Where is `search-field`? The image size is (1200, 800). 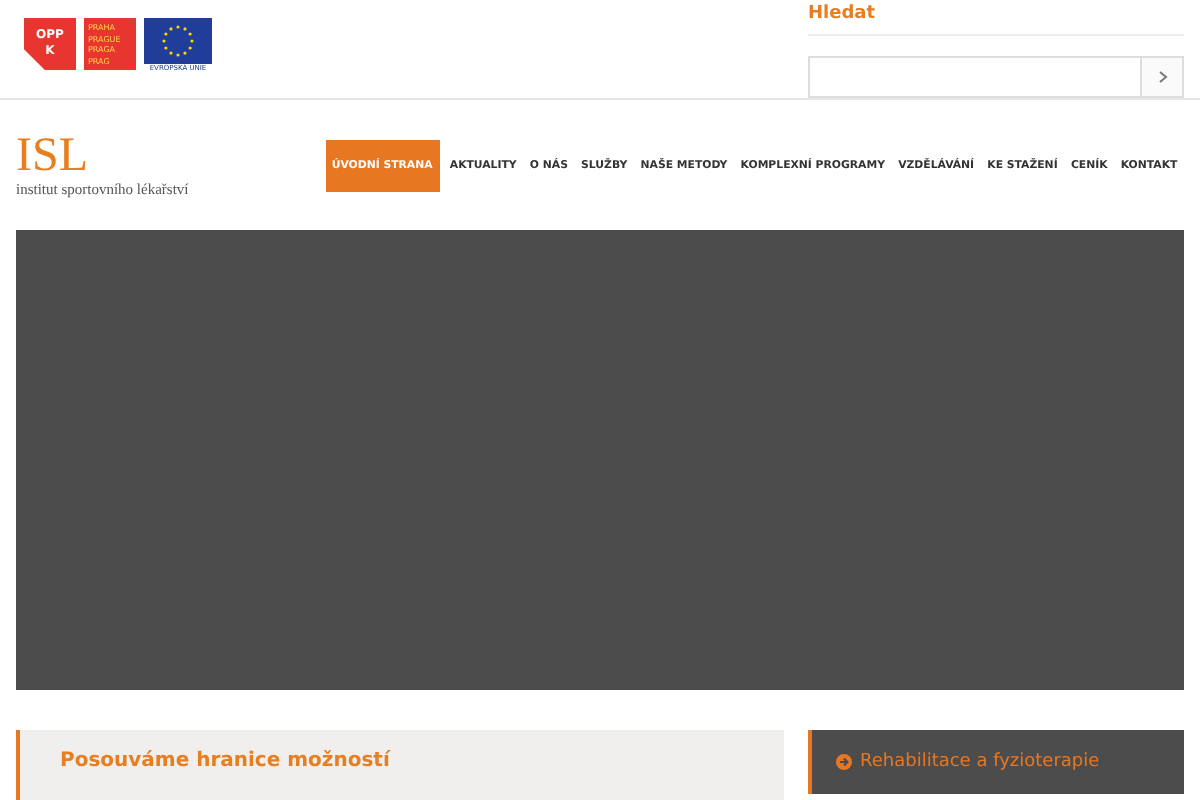
search-field is located at coordinates (996, 77).